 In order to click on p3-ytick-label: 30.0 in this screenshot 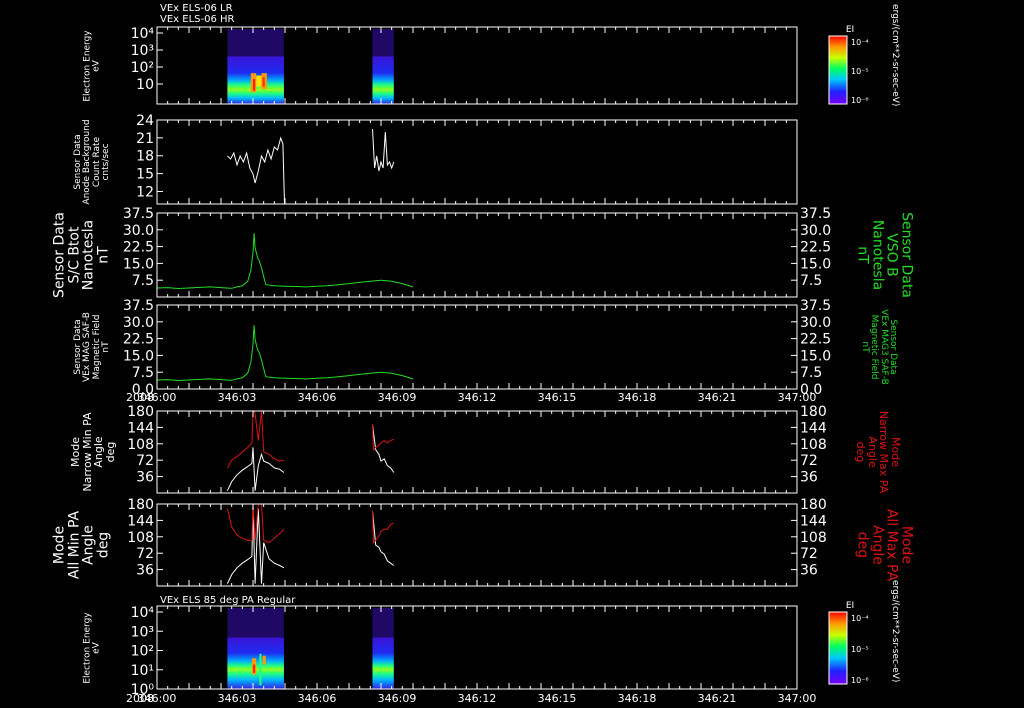, I will do `click(138, 231)`.